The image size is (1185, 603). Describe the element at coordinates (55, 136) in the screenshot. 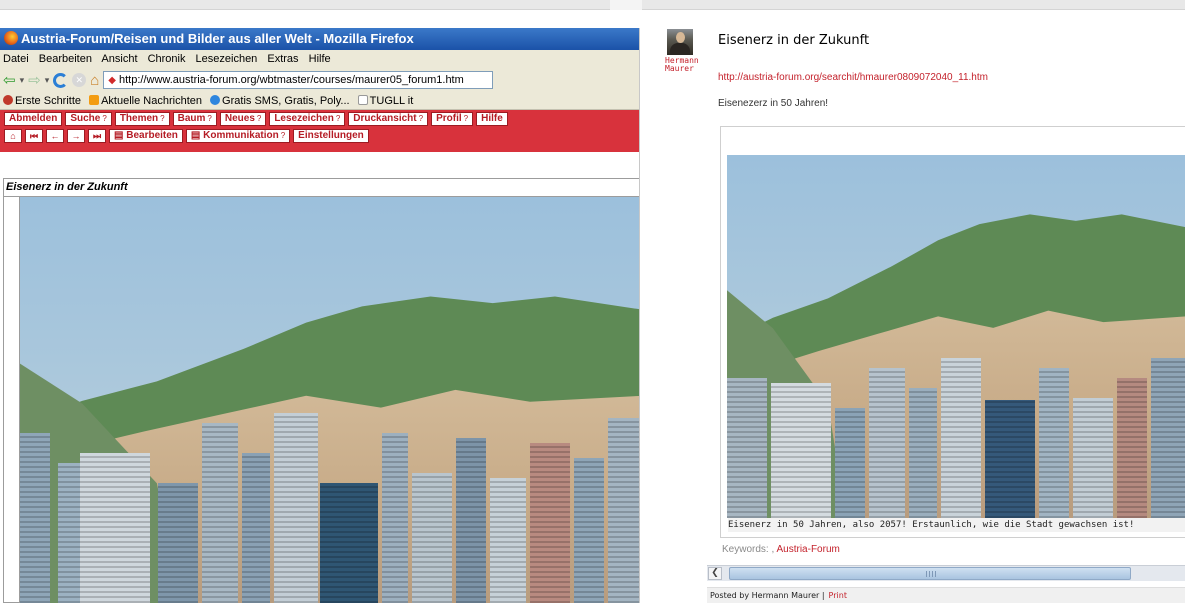

I see `previous-icon: ←` at that location.